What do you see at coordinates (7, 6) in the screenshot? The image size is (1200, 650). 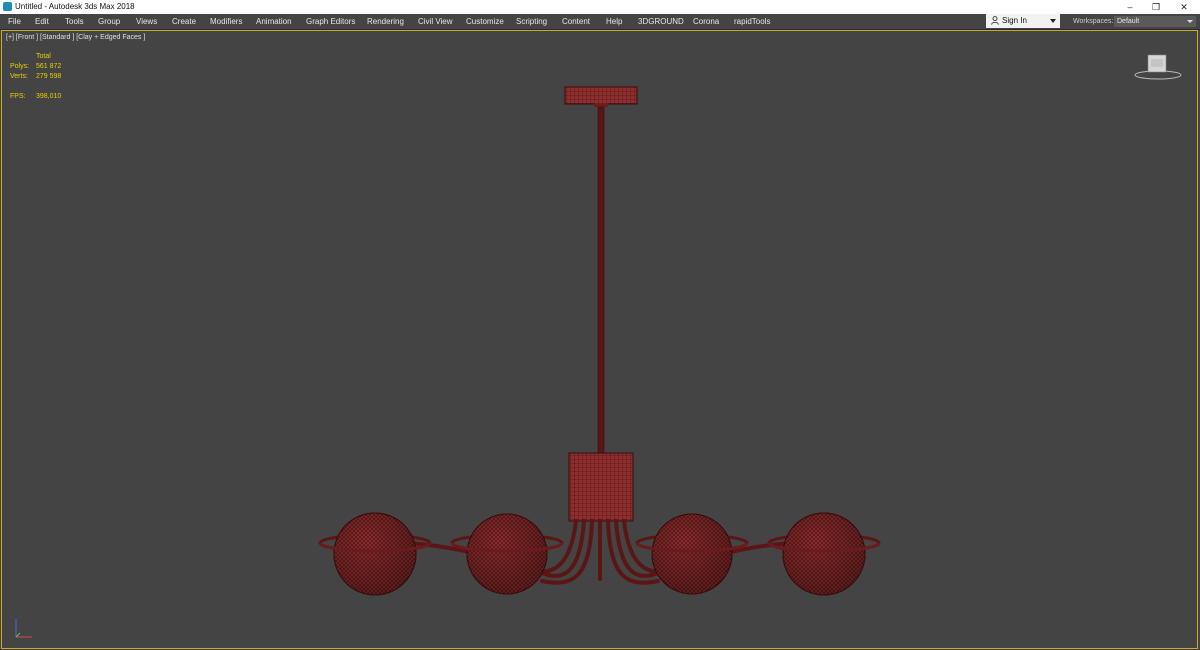 I see `3dsmax-app-icon` at bounding box center [7, 6].